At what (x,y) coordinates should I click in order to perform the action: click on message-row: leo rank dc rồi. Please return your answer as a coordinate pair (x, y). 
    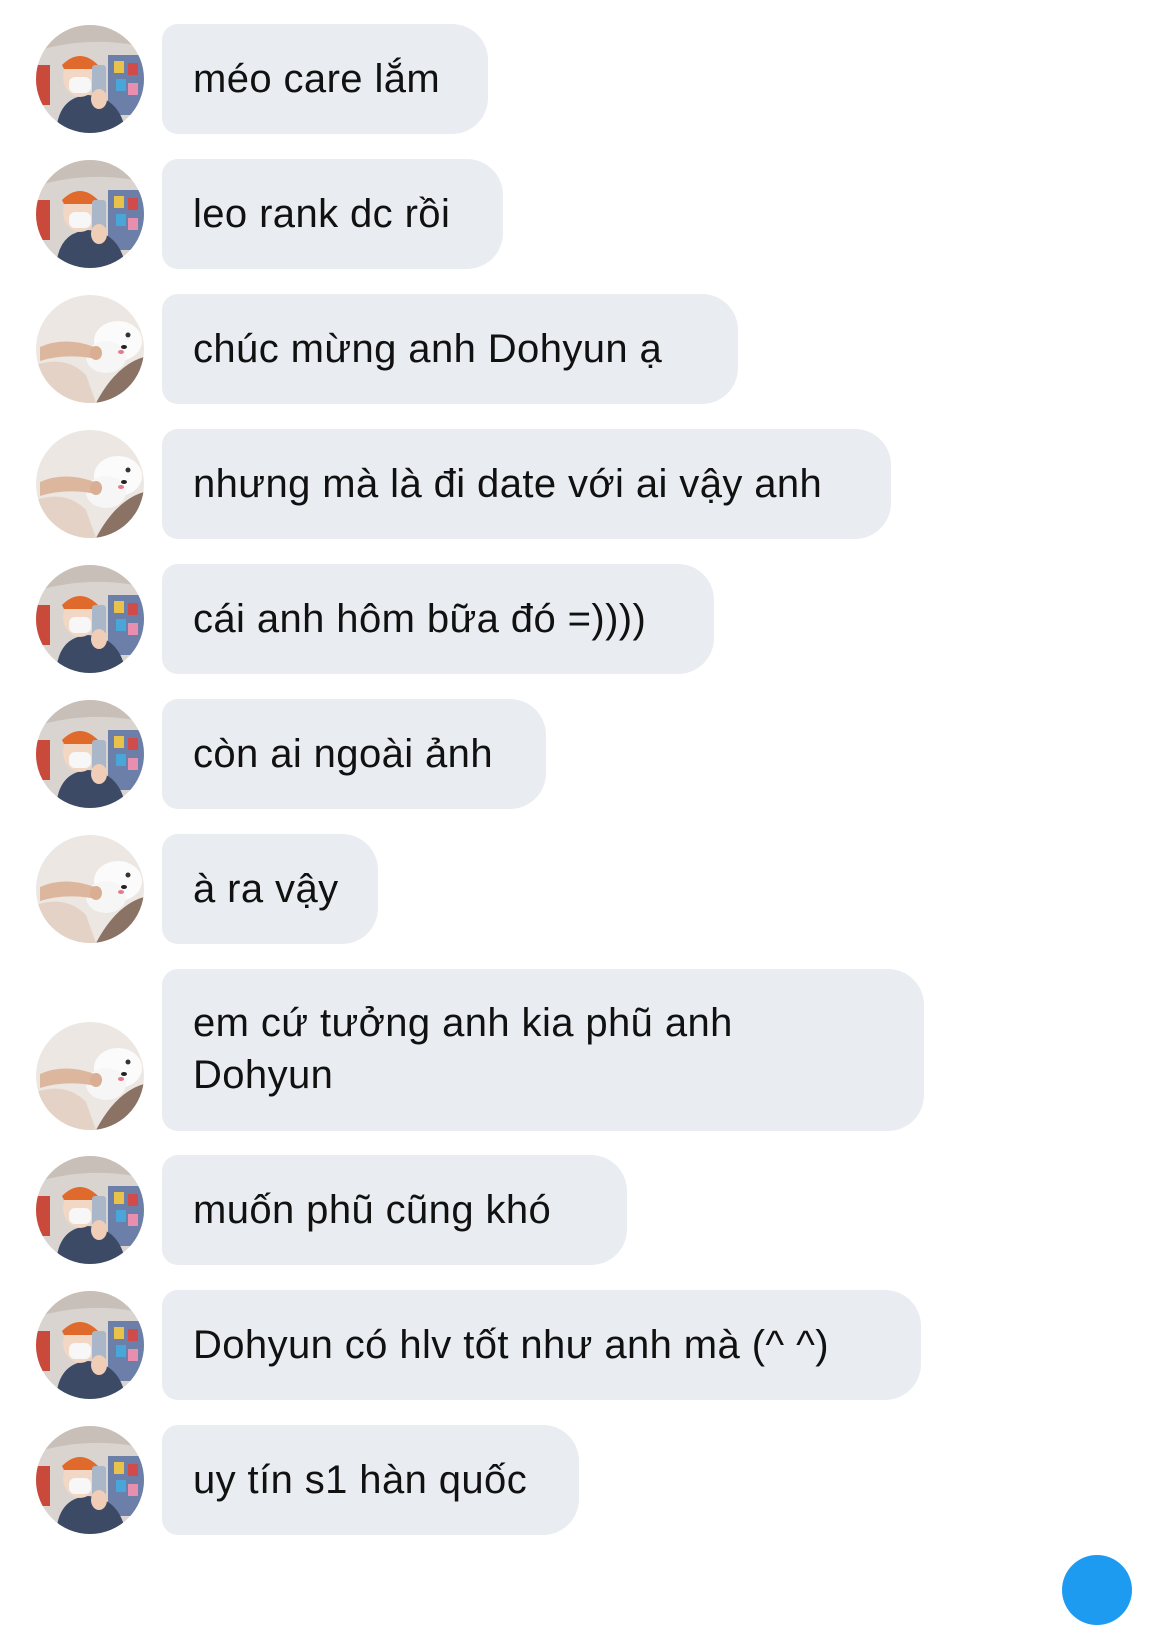
    Looking at the image, I should click on (585, 214).